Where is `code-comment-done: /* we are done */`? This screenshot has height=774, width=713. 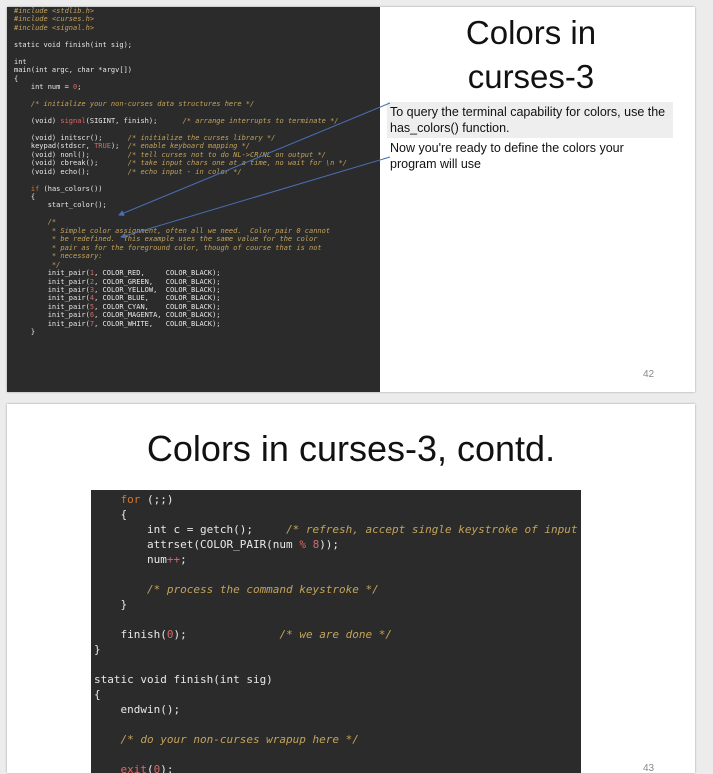
code-comment-done: /* we are done */ is located at coordinates (336, 634).